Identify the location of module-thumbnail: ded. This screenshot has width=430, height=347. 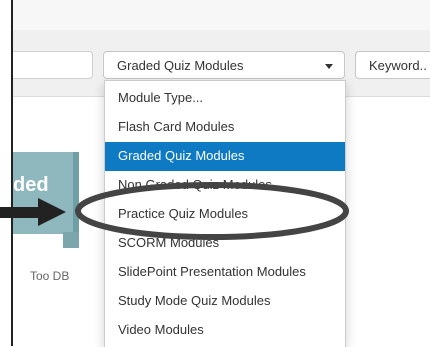
(46, 198).